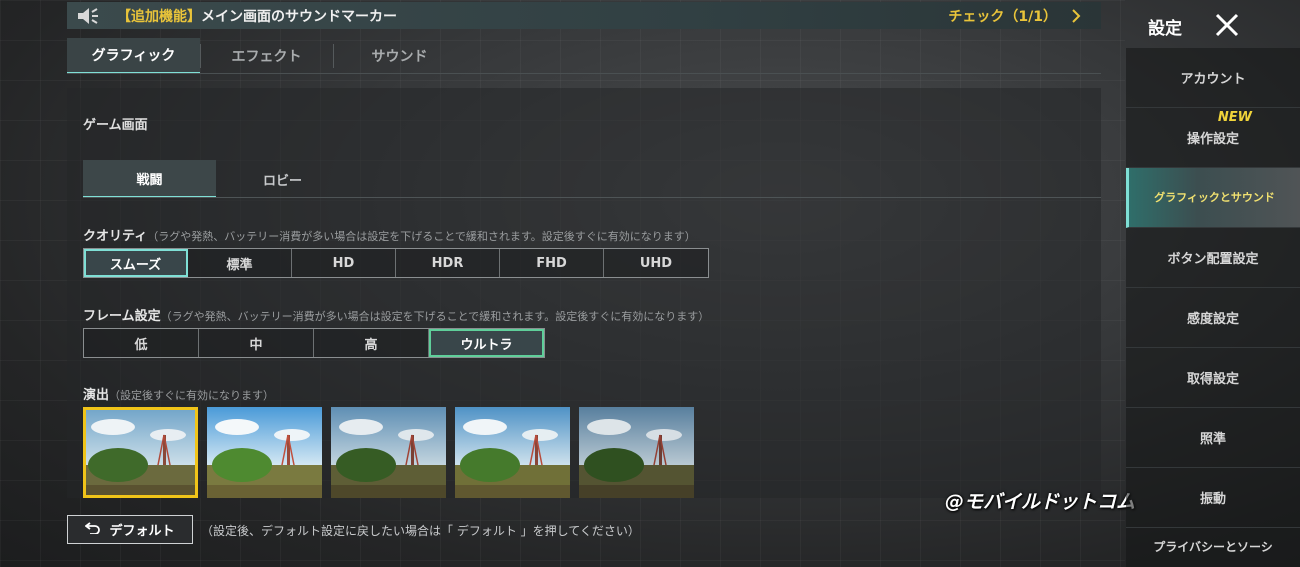 Image resolution: width=1300 pixels, height=567 pixels. I want to click on sidebar-item-controls: 操作設定 NEW, so click(1213, 138).